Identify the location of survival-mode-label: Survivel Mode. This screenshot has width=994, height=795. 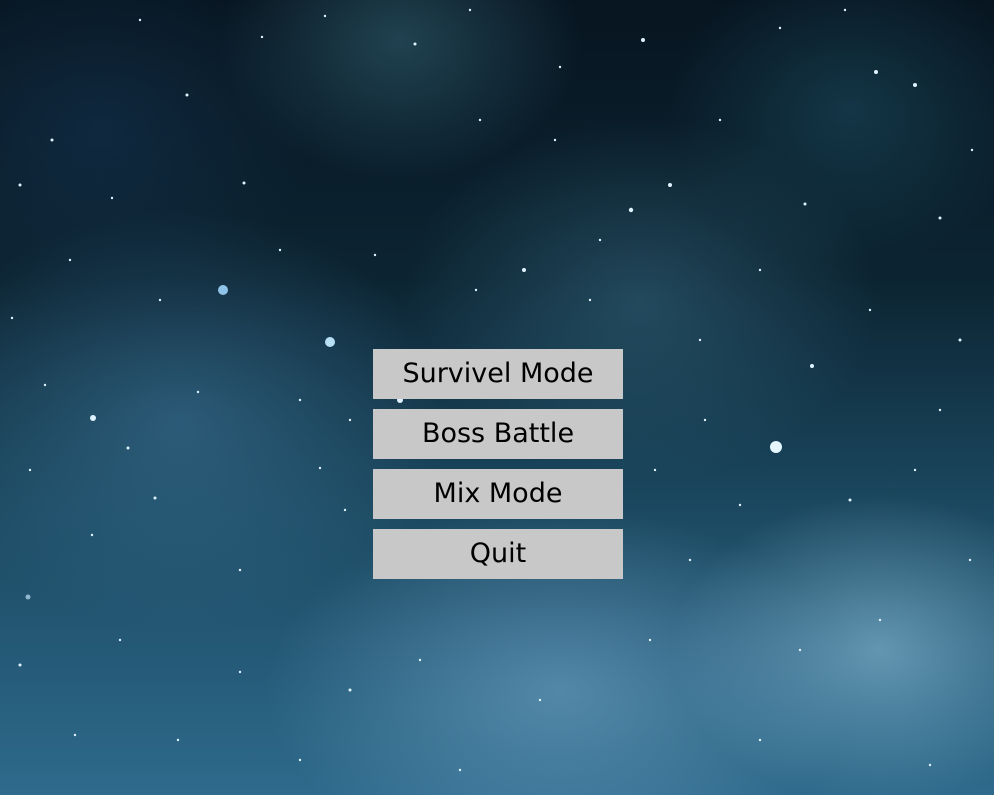
(498, 373).